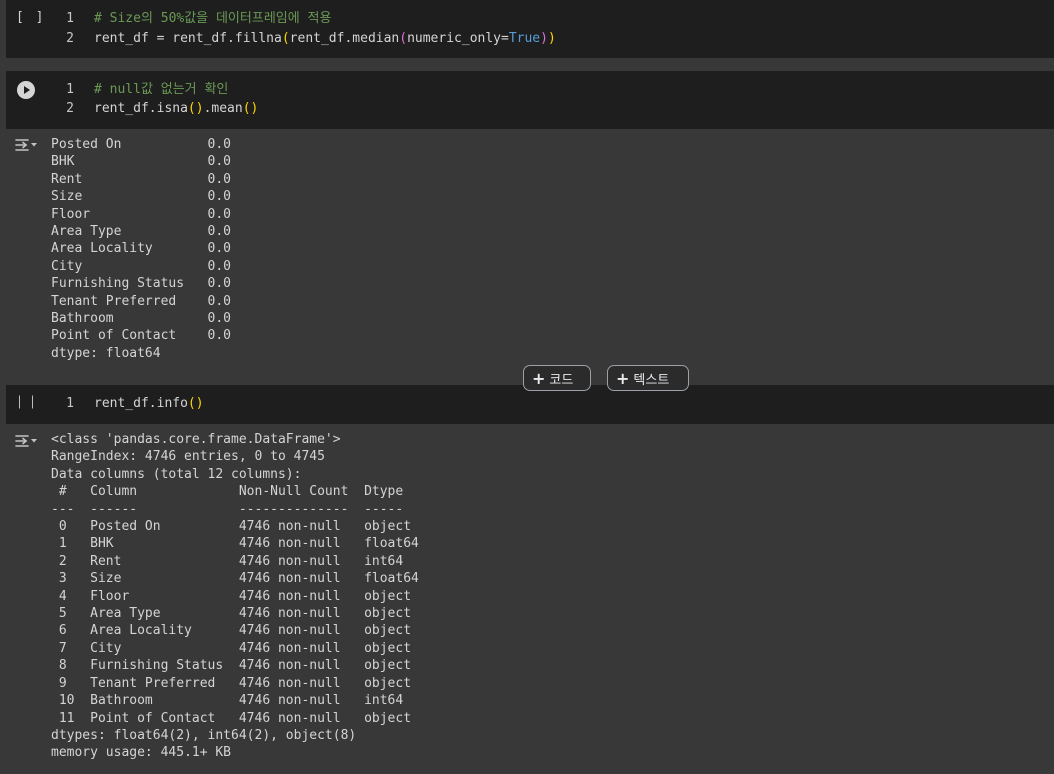 The height and width of the screenshot is (774, 1054). I want to click on play-icon, so click(26, 90).